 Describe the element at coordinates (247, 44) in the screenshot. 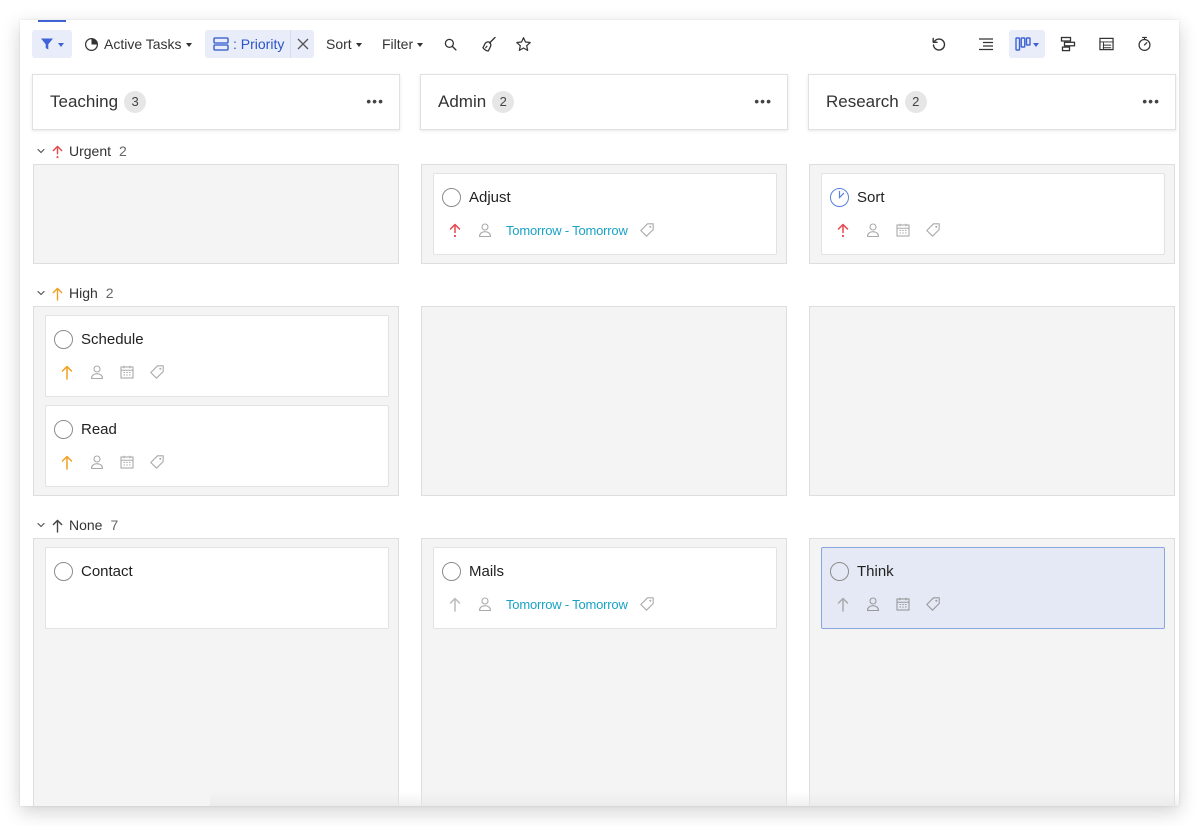

I see `group-by-button: : Priority` at that location.